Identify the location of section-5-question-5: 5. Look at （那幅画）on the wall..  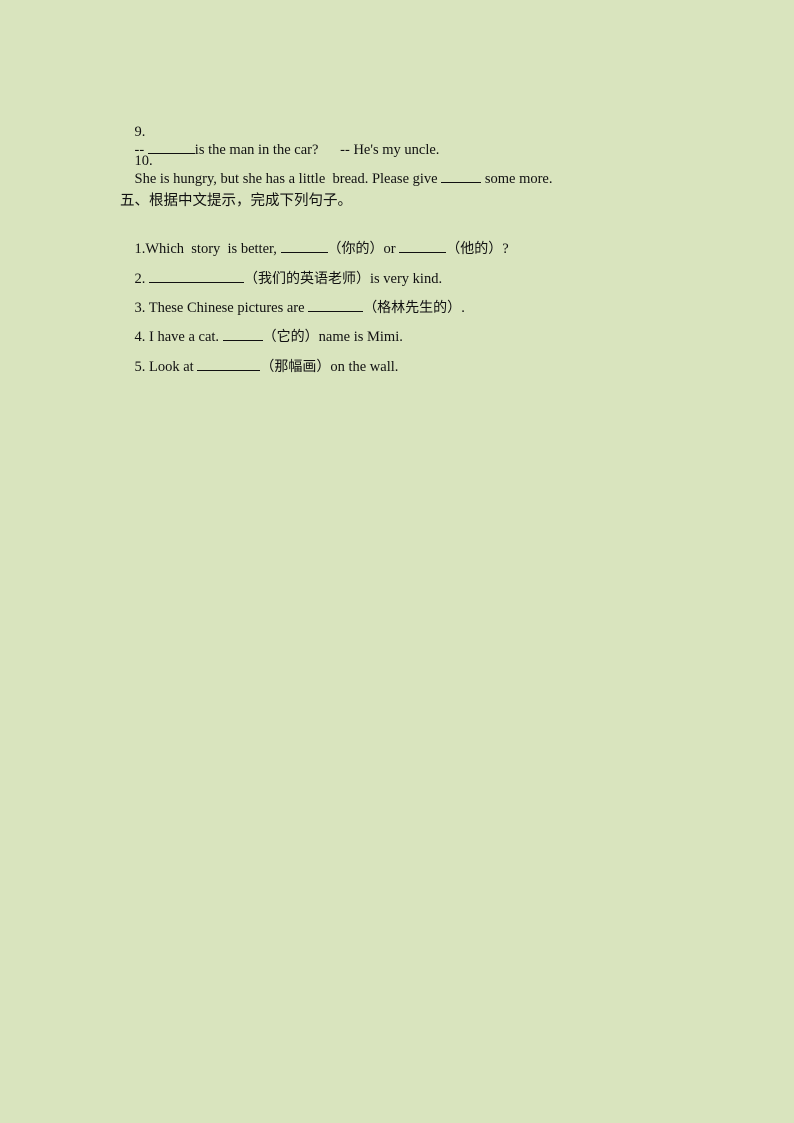
(259, 367).